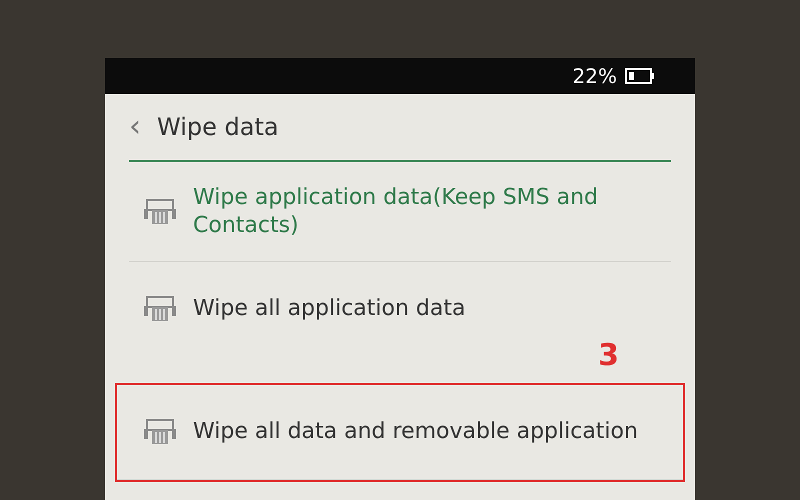 Image resolution: width=800 pixels, height=500 pixels. What do you see at coordinates (329, 309) in the screenshot?
I see `option-label: Wipe all application data` at bounding box center [329, 309].